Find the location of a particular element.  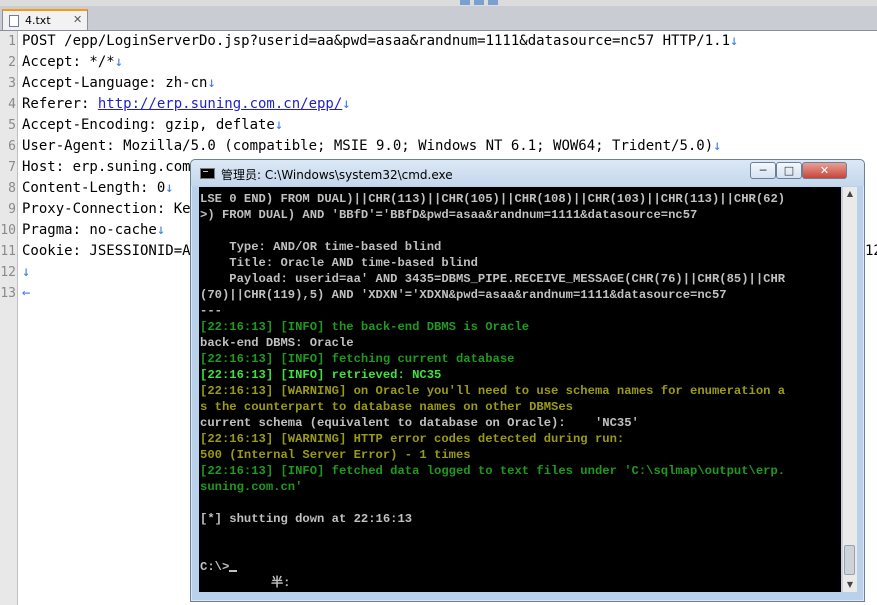

console-text: back-end DBMS: Oracle is located at coordinates (277, 343).